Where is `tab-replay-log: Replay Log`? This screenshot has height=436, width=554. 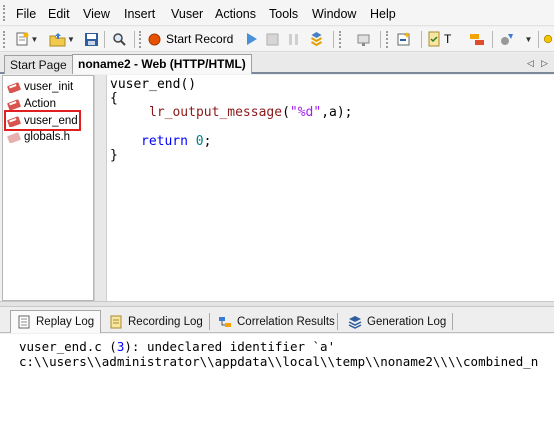
tab-replay-log: Replay Log is located at coordinates (56, 321).